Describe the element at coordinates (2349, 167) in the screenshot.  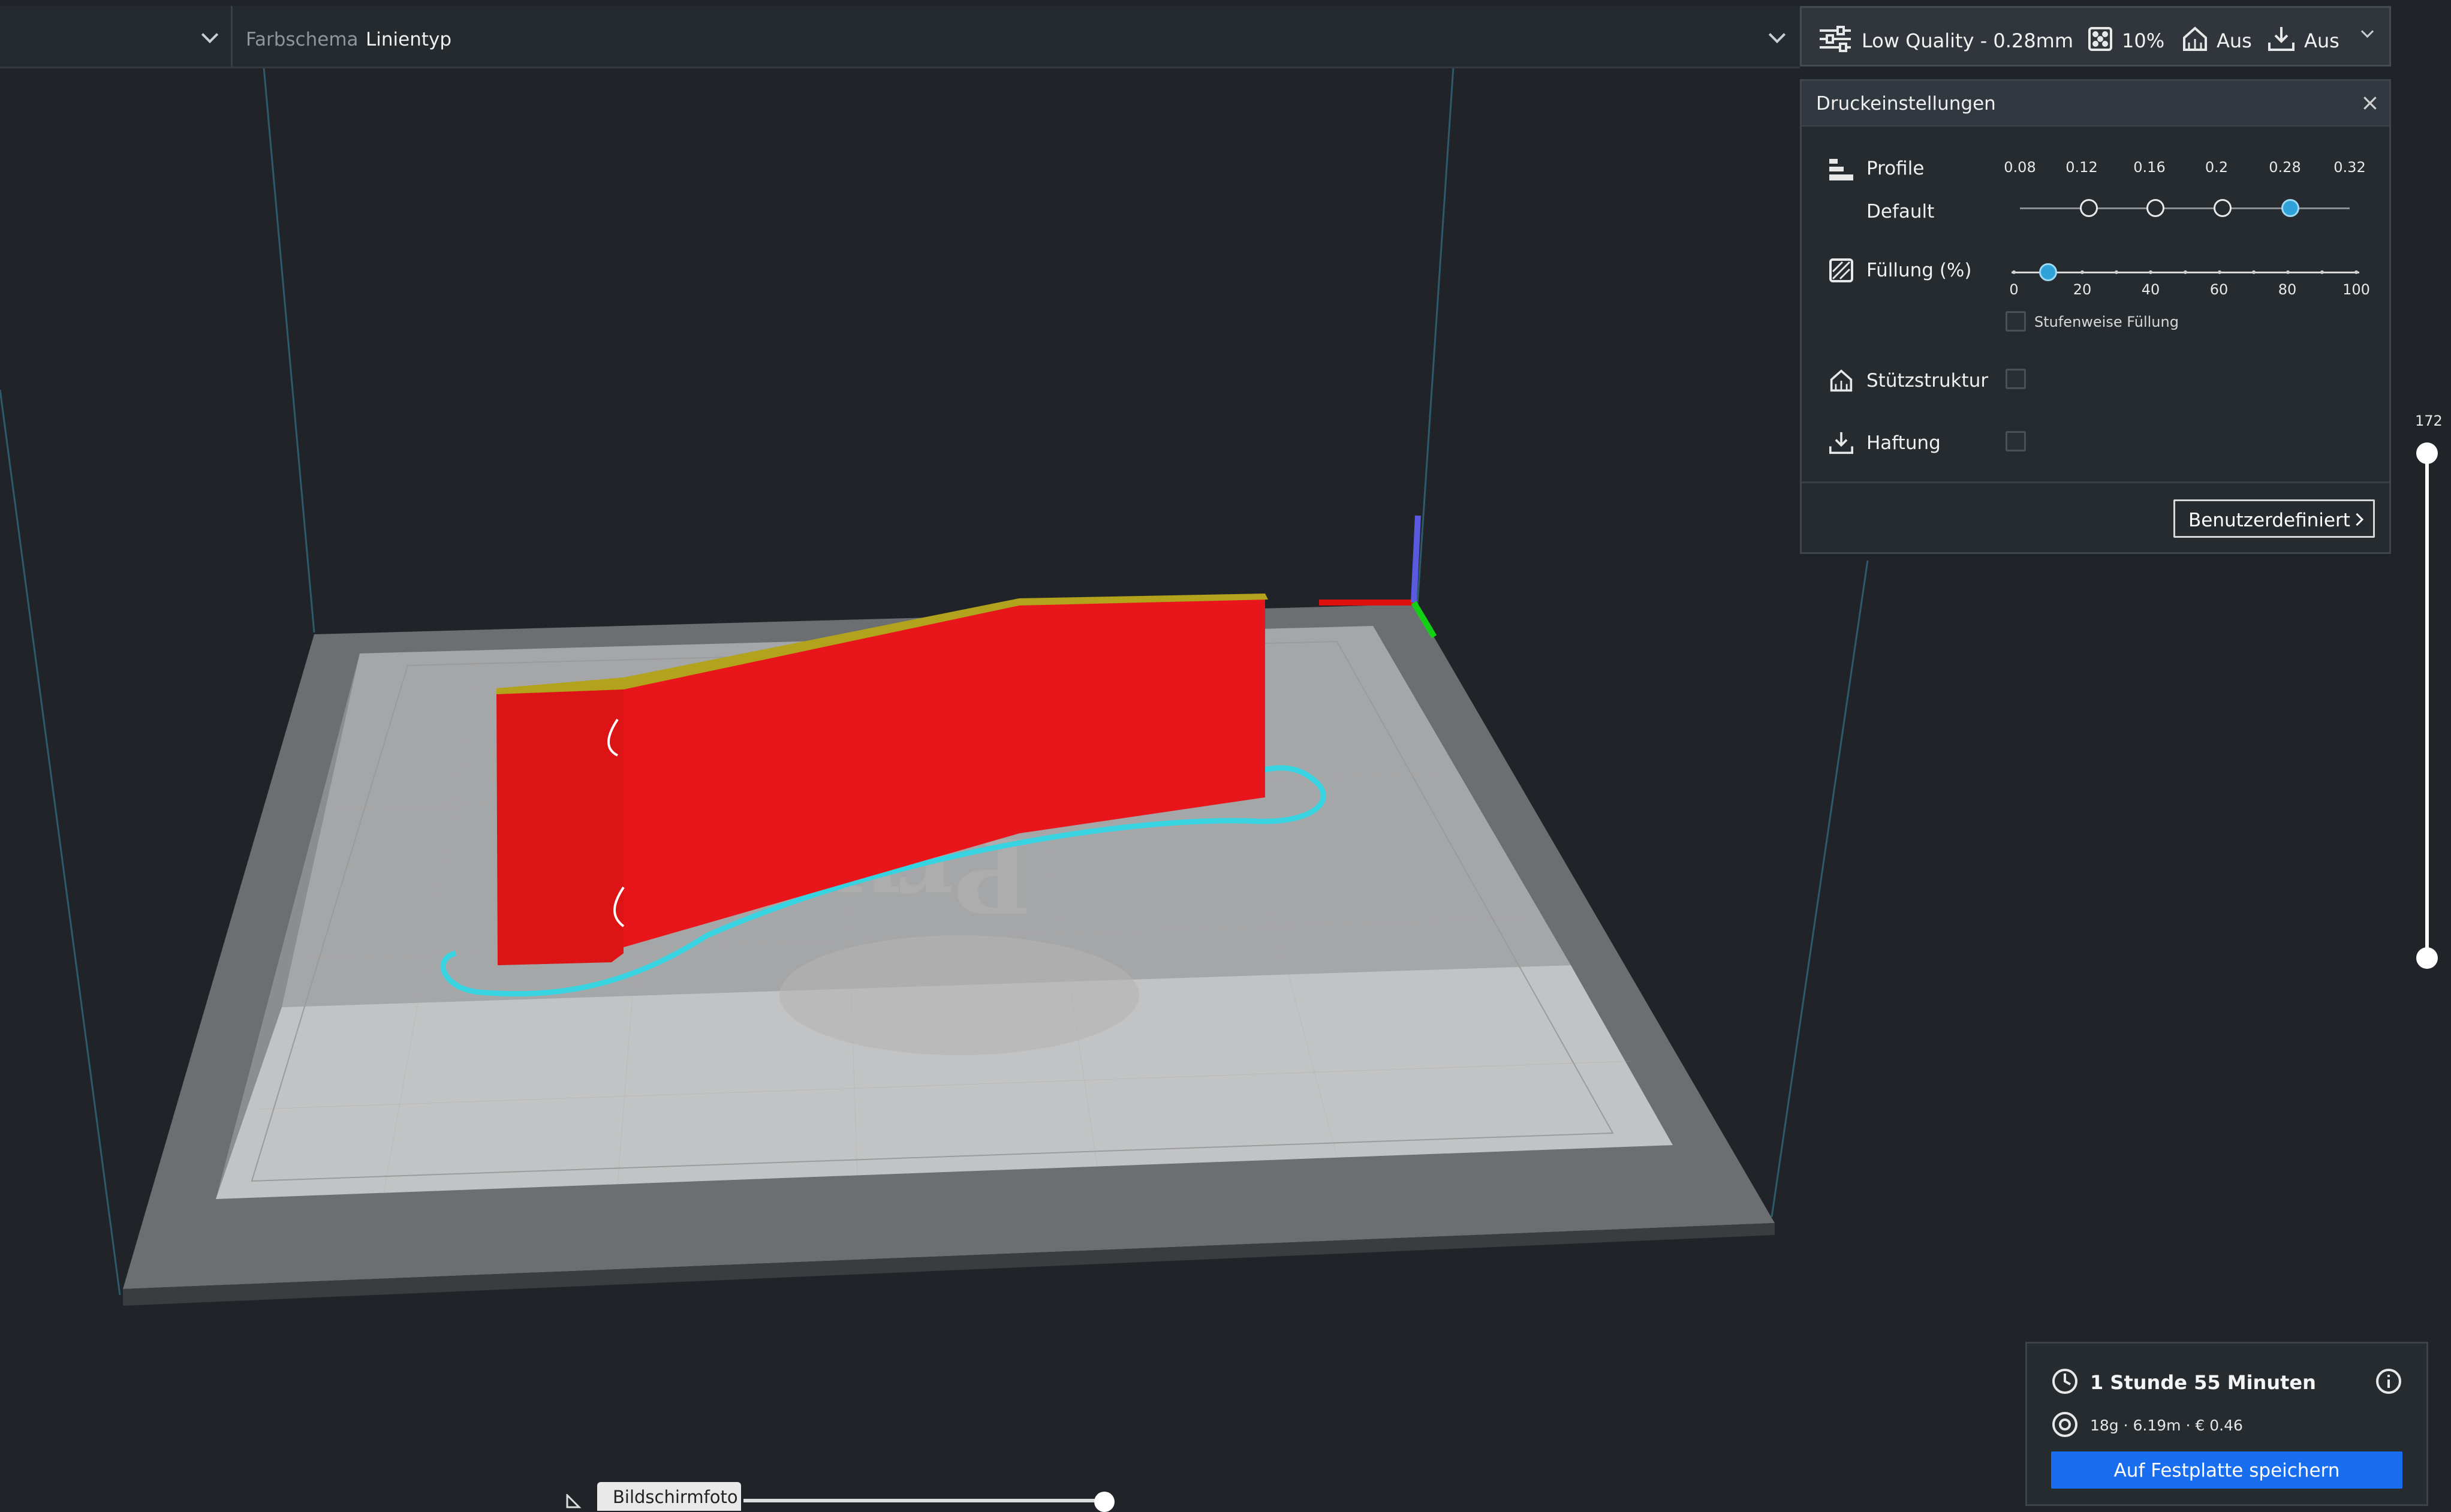
I see `tick-label: 0.32` at that location.